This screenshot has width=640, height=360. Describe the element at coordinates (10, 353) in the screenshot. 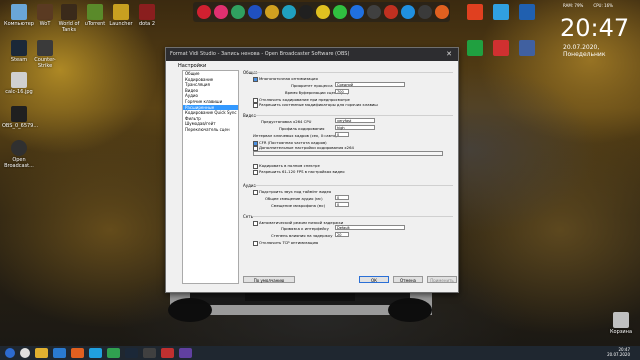

I see `start-icon` at that location.